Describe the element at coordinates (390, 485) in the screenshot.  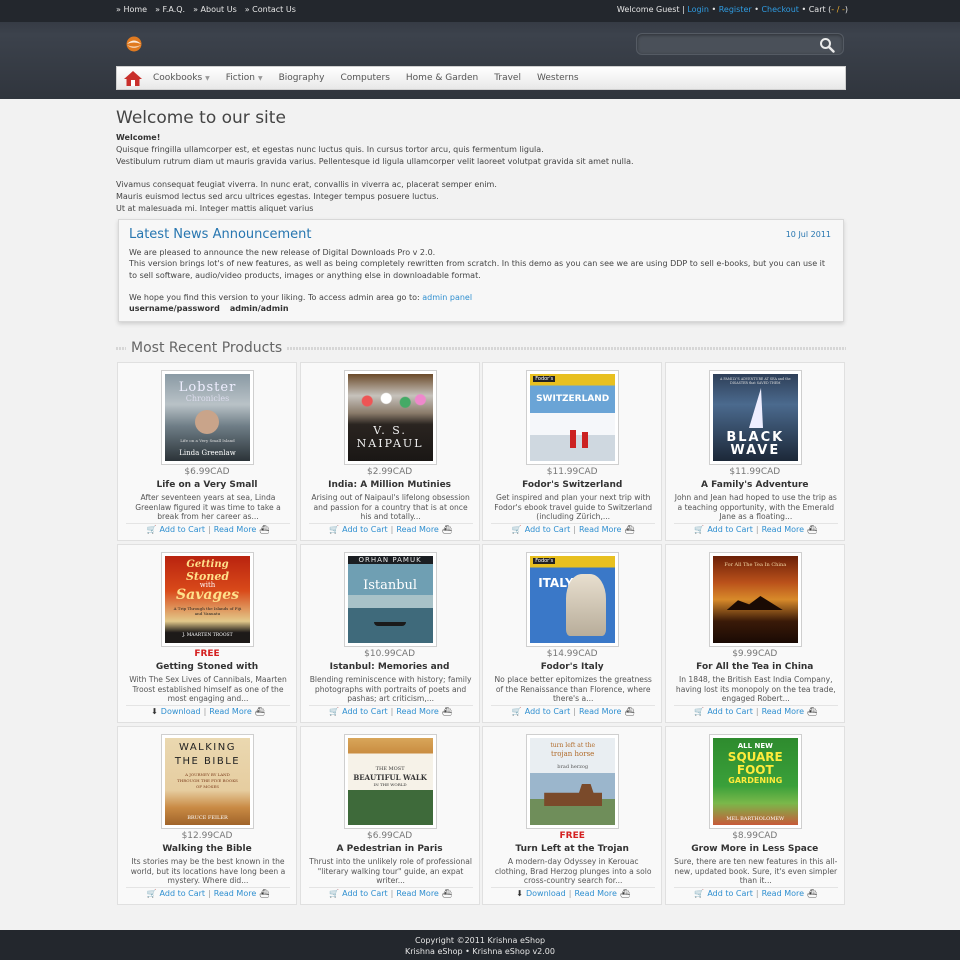
I see `product-title: India: A Million Mutinies` at that location.